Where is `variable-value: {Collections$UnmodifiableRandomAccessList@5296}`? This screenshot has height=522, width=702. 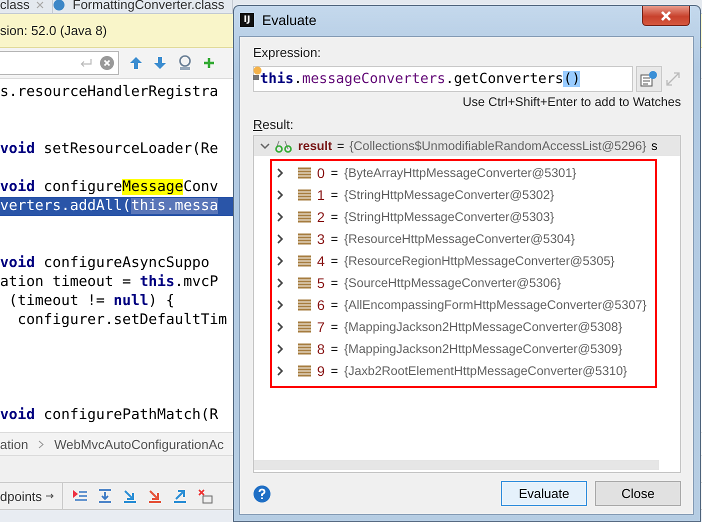
variable-value: {Collections$UnmodifiableRandomAccessList@5296} is located at coordinates (497, 146).